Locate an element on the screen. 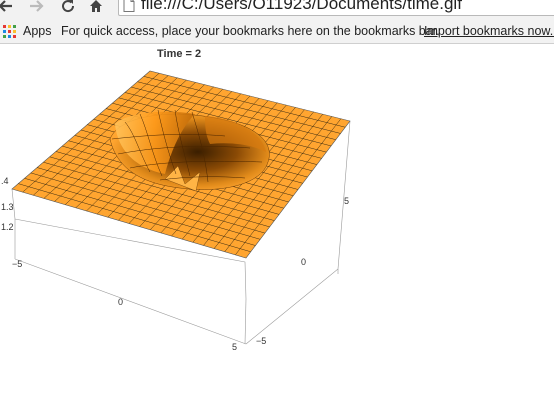  forward-button is located at coordinates (36, 8).